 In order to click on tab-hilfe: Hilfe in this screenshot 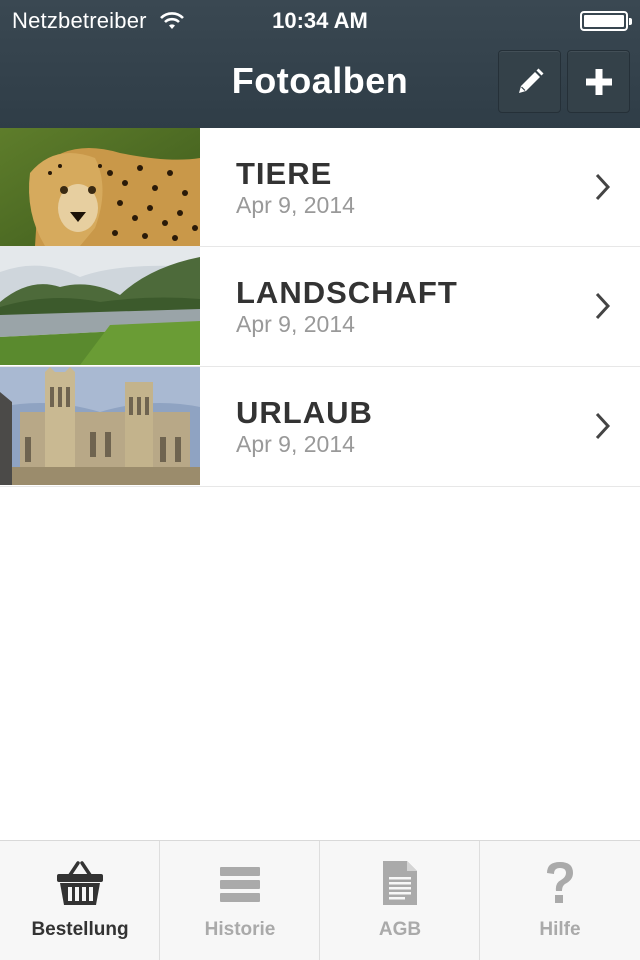, I will do `click(560, 900)`.